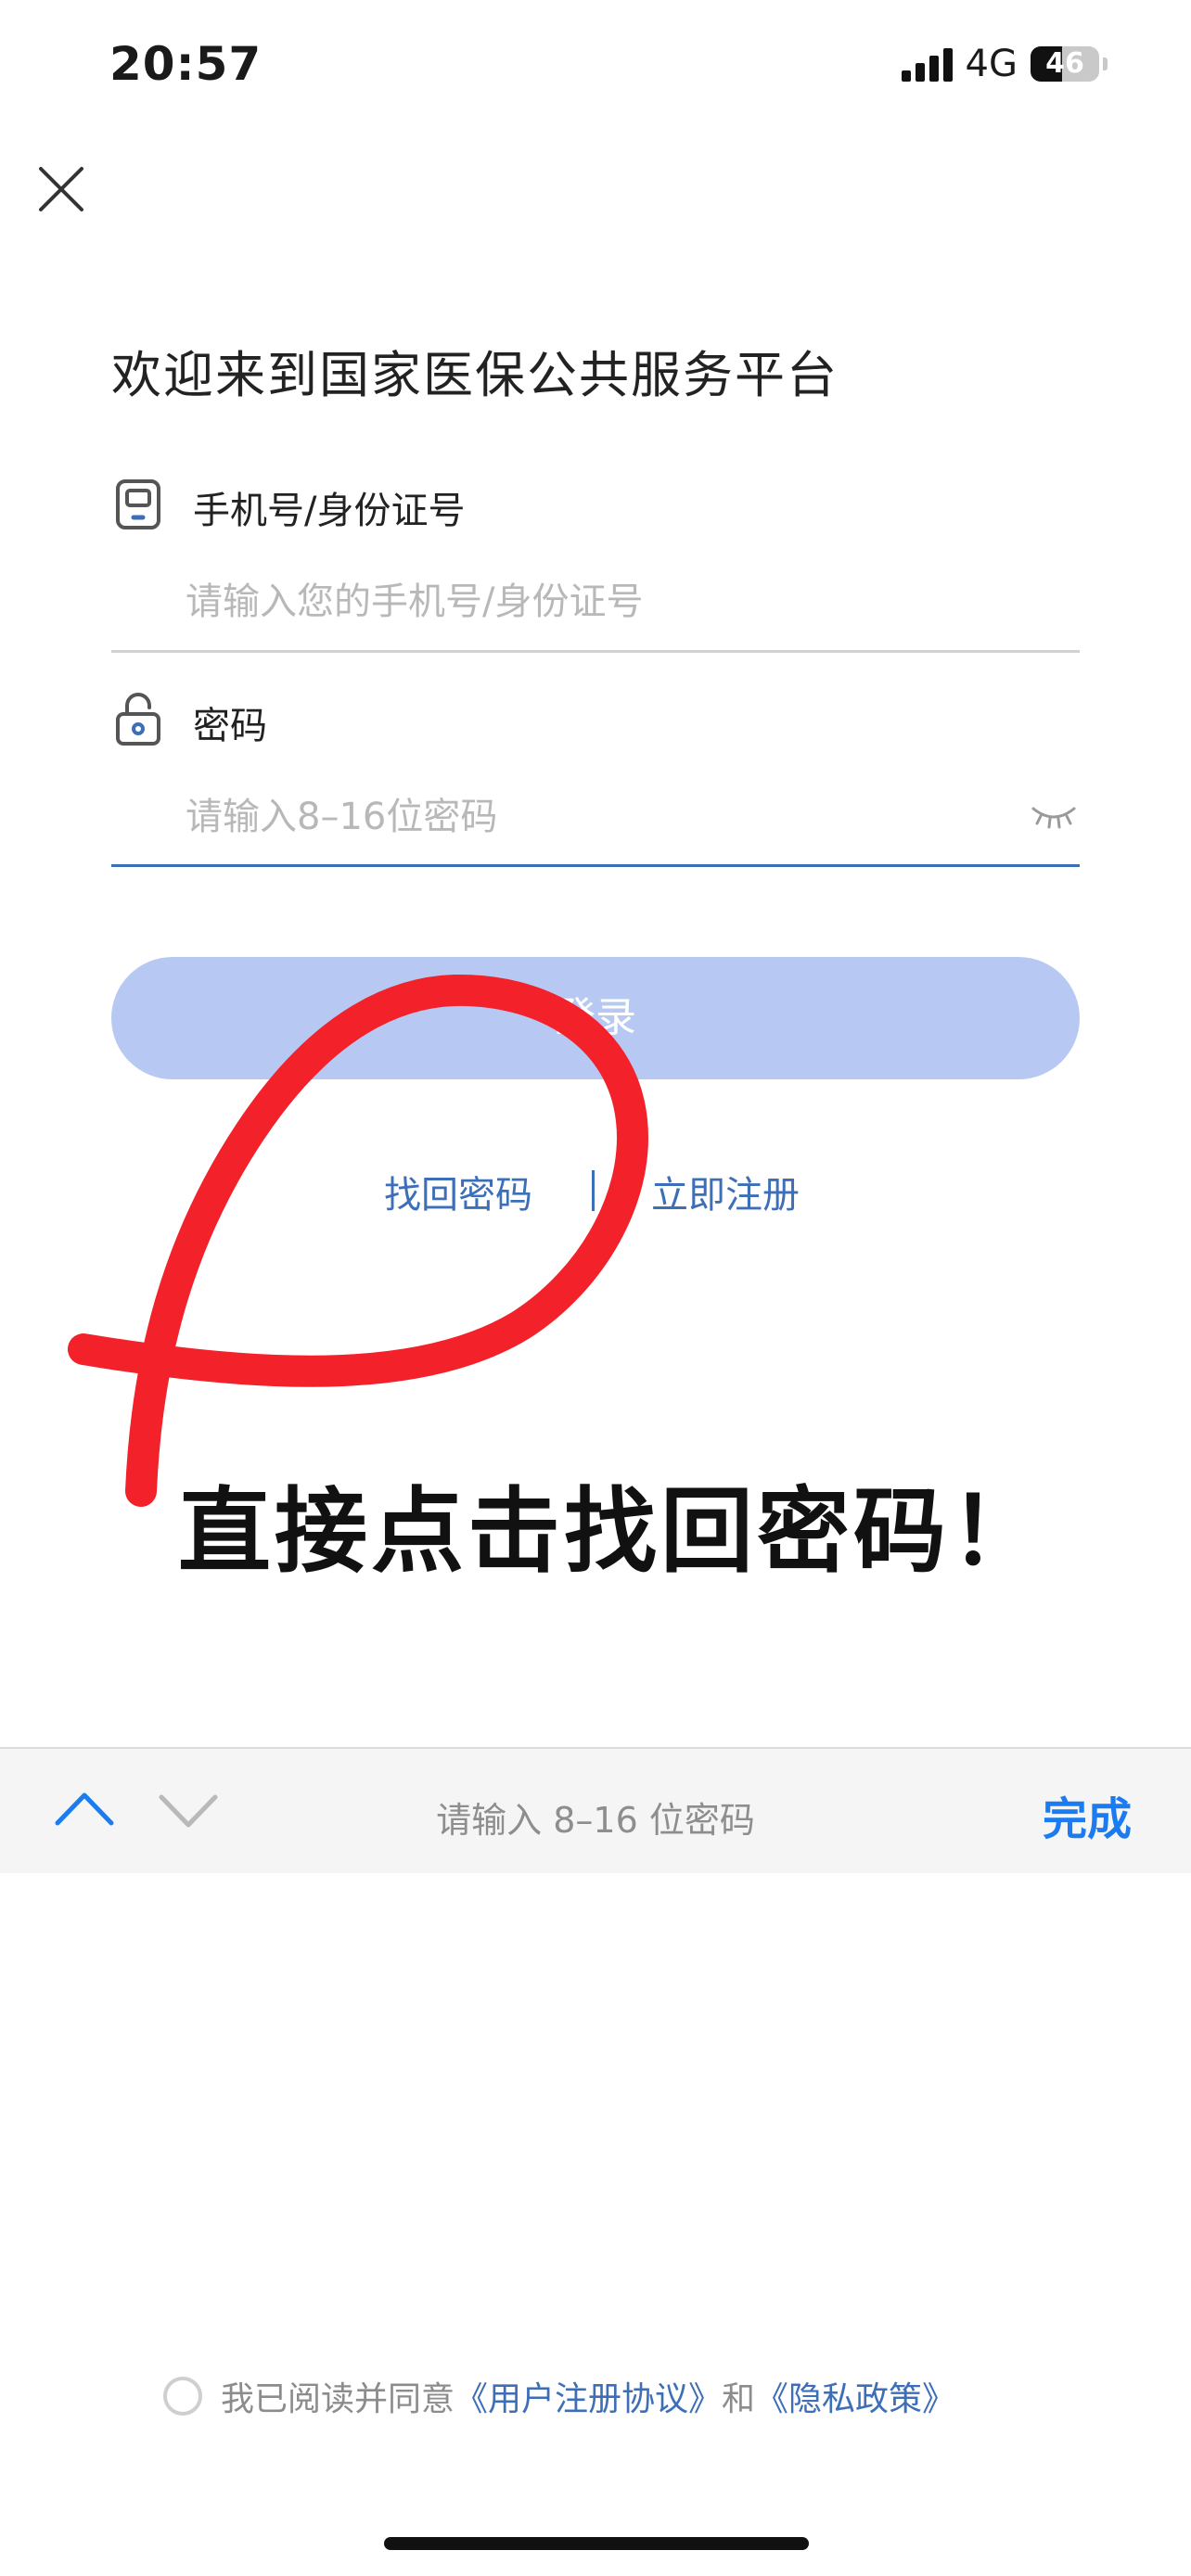 This screenshot has width=1191, height=2576. What do you see at coordinates (338, 2399) in the screenshot?
I see `agreement-prefix: 我已阅读并同意` at bounding box center [338, 2399].